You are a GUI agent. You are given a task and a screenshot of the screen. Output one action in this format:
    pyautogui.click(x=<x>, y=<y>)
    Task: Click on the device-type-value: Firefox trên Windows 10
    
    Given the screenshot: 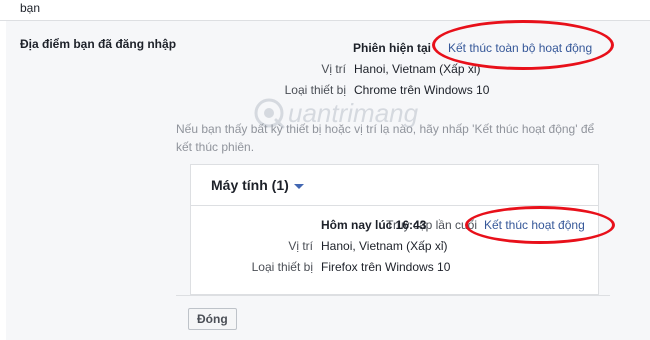 What is the action you would take?
    pyautogui.click(x=386, y=267)
    